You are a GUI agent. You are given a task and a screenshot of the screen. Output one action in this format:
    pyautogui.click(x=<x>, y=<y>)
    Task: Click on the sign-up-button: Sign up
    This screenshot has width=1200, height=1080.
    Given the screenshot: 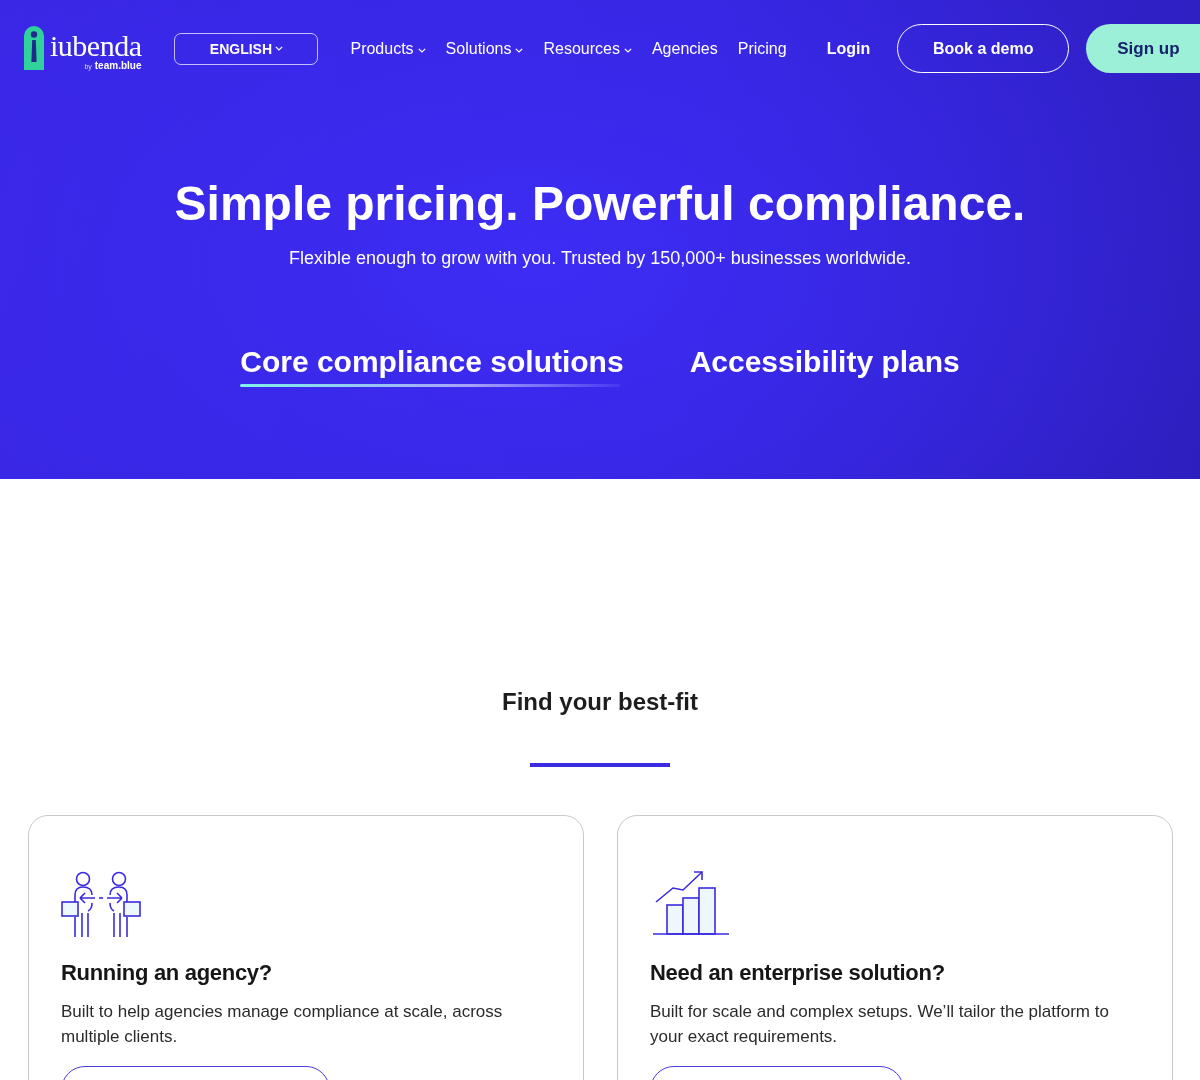 What is the action you would take?
    pyautogui.click(x=1143, y=48)
    